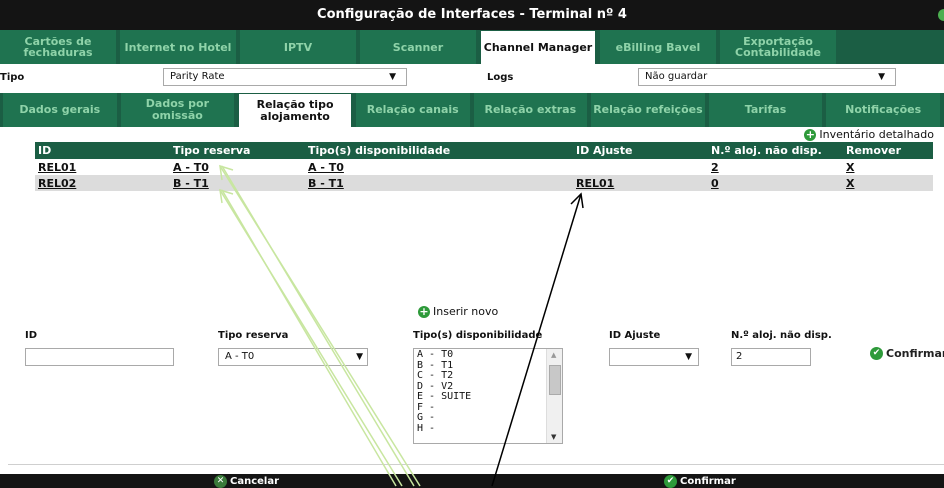 This screenshot has height=488, width=944. I want to click on tab-default-data: Dados por omissão, so click(177, 110).